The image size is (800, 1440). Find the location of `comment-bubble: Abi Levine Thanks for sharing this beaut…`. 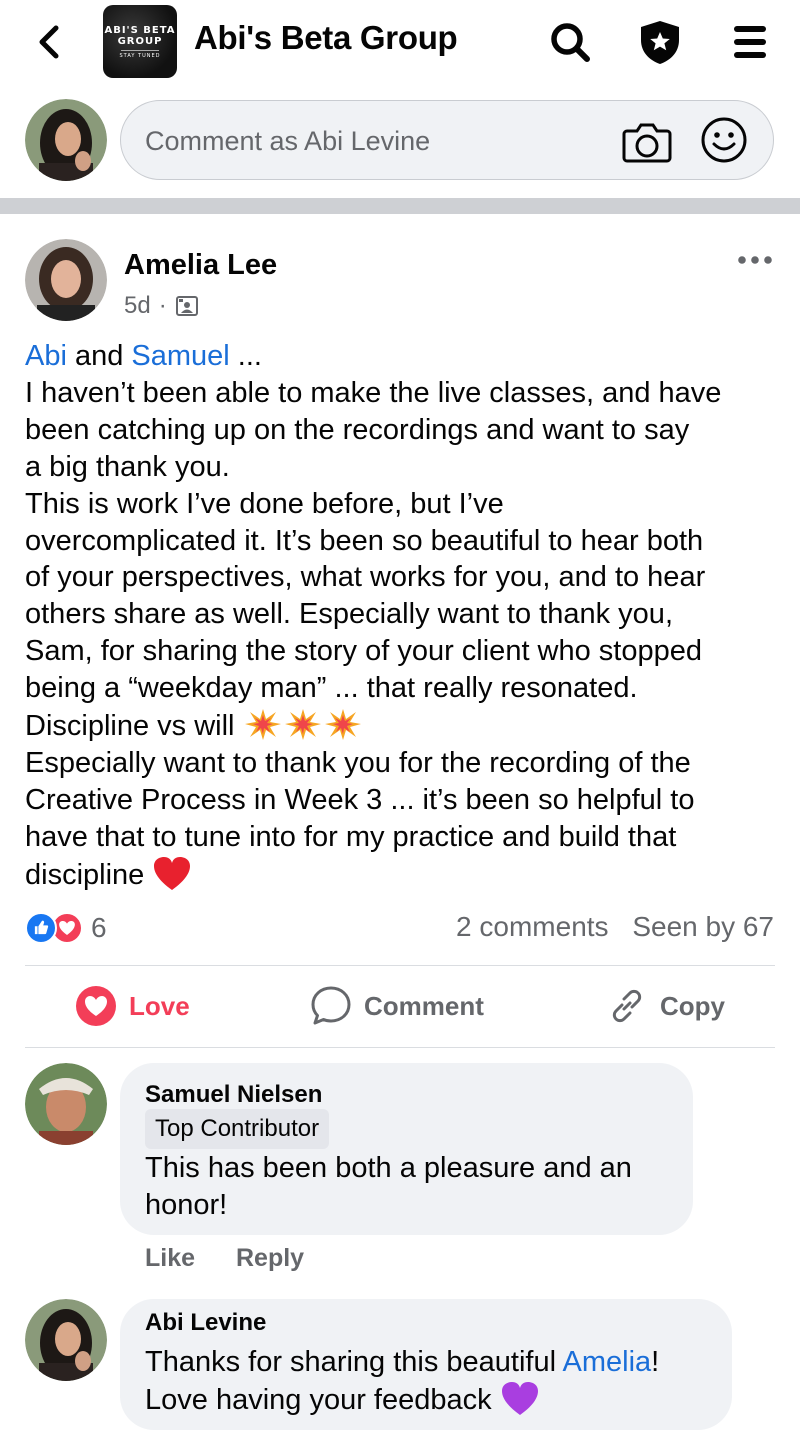

comment-bubble: Abi Levine Thanks for sharing this beaut… is located at coordinates (426, 1364).